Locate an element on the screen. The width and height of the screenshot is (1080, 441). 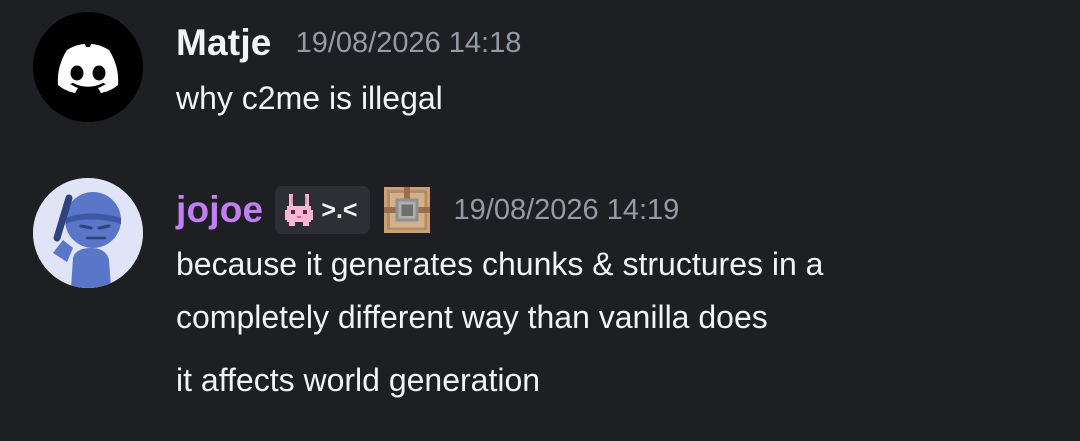
message-header: Matje 19/08/2026 14:18 is located at coordinates (348, 43).